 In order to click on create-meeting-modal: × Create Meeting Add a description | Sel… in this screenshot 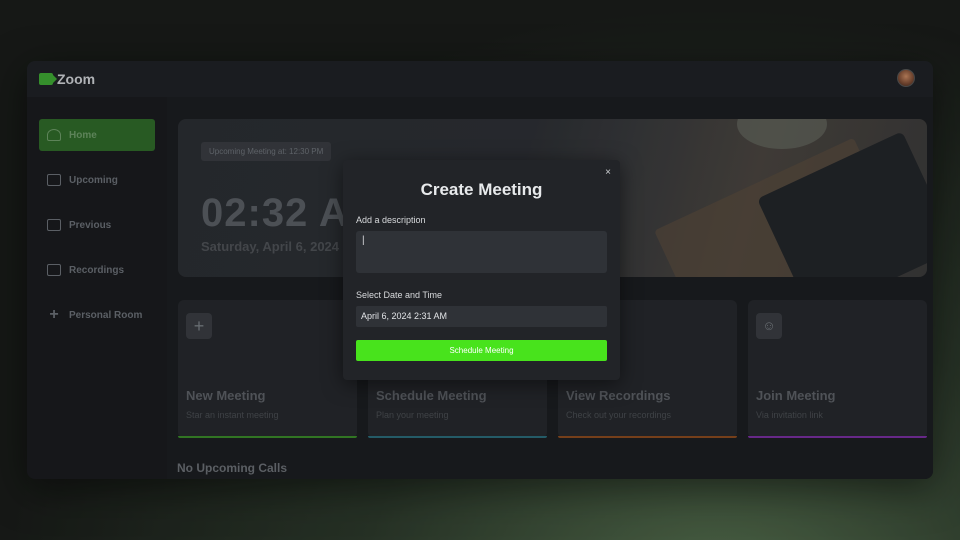, I will do `click(481, 270)`.